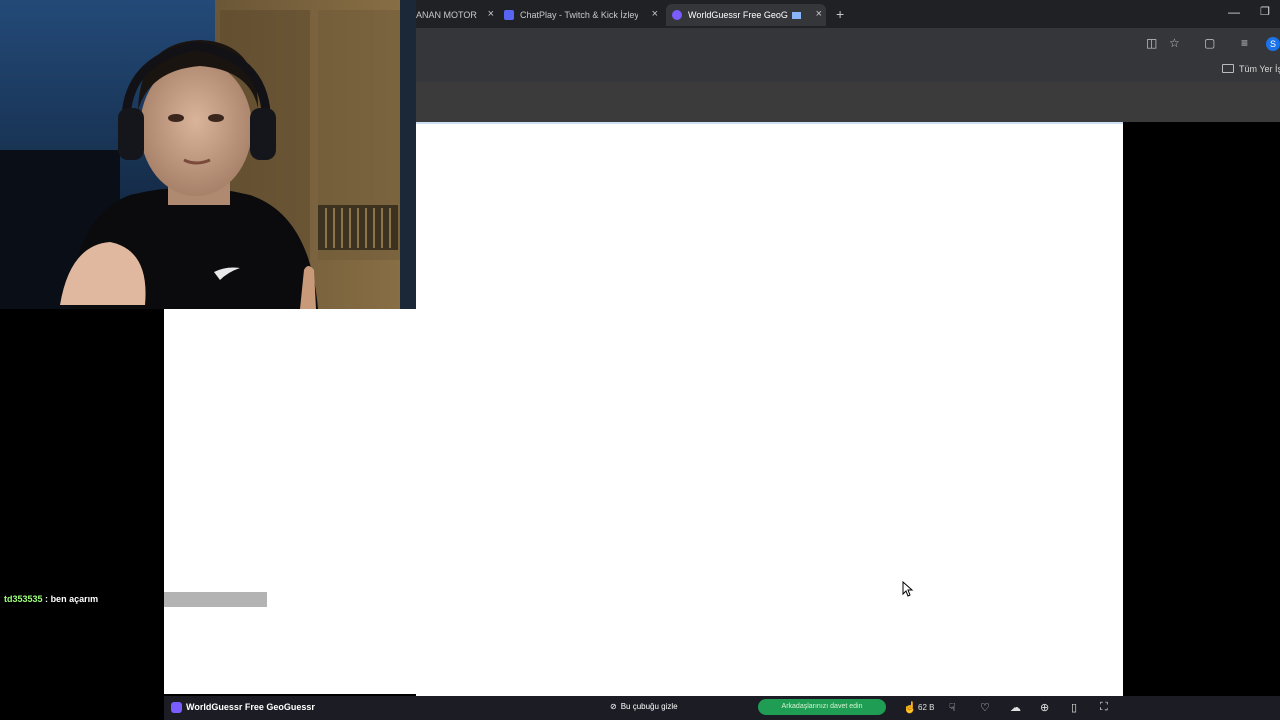 The width and height of the screenshot is (1280, 720). Describe the element at coordinates (840, 14) in the screenshot. I see `new-tab-button: +` at that location.